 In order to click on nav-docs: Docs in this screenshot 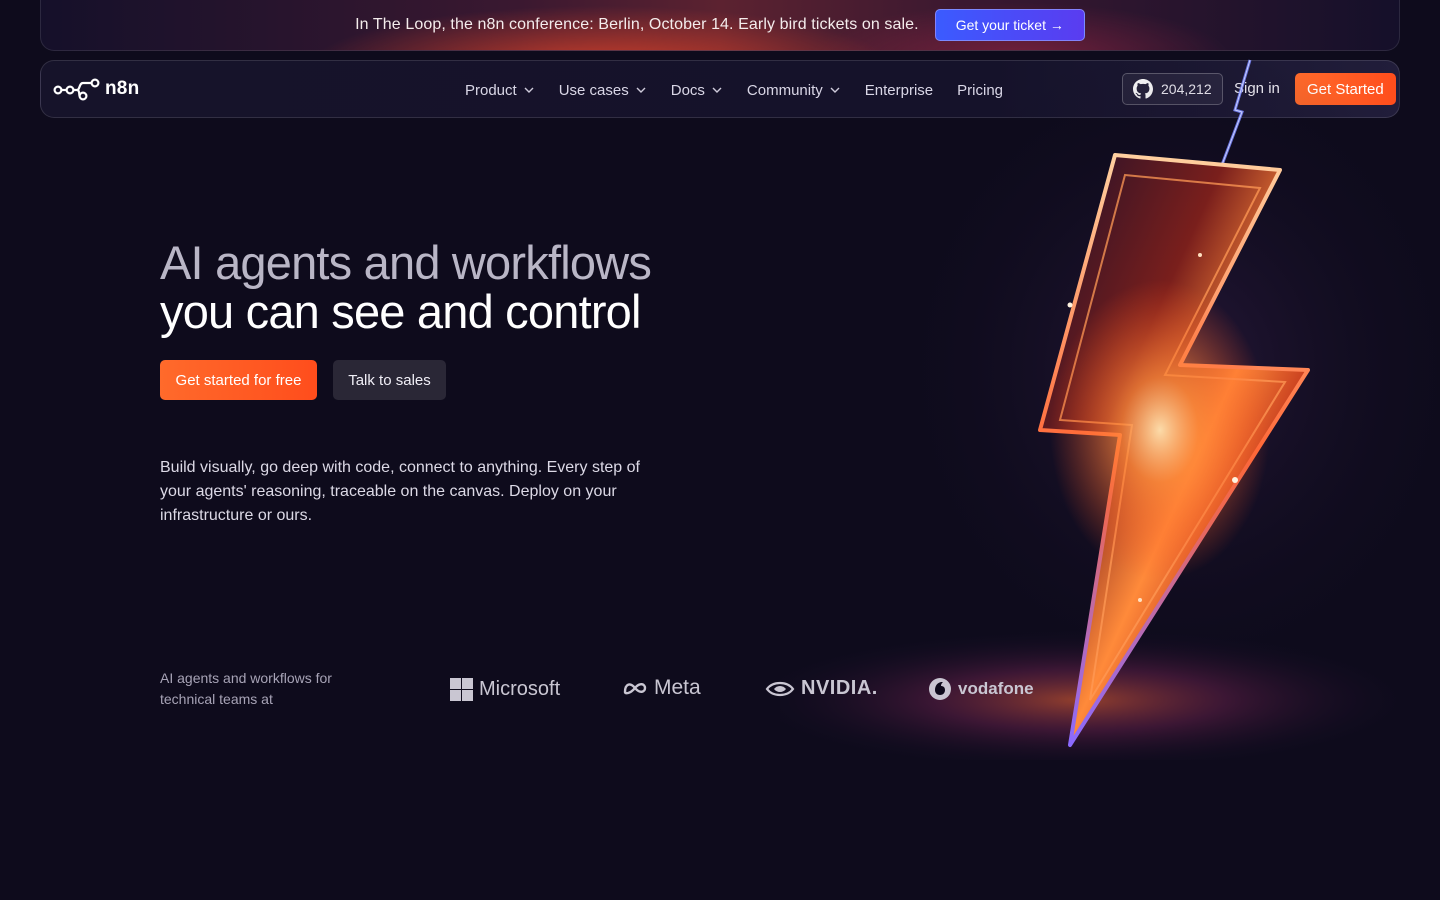, I will do `click(697, 90)`.